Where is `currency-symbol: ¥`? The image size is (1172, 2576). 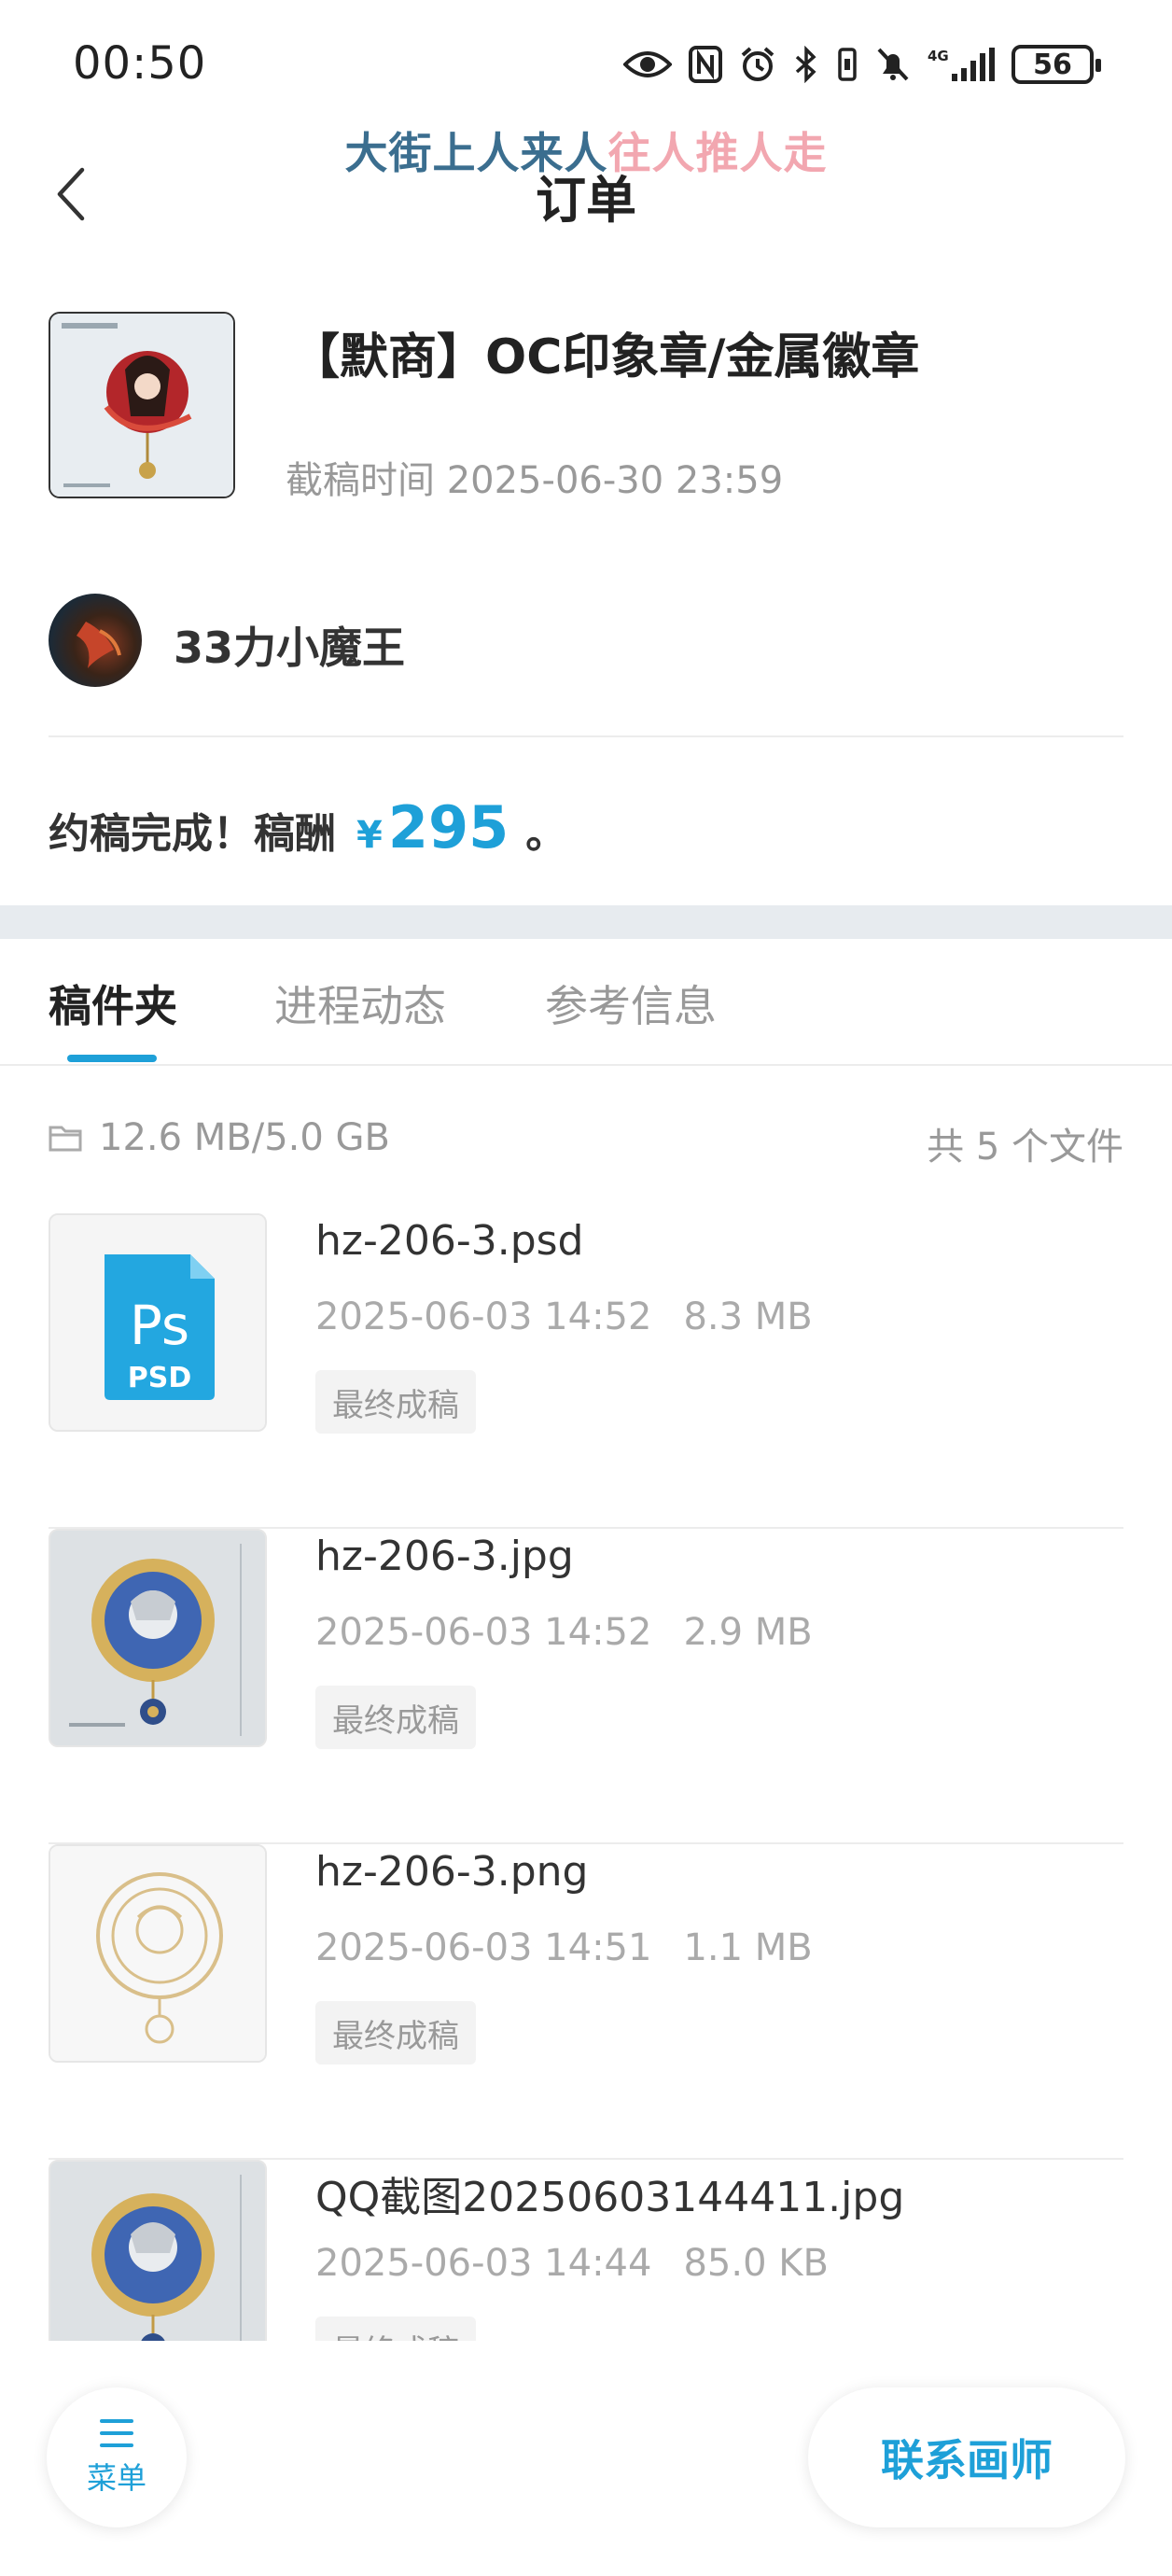 currency-symbol: ¥ is located at coordinates (369, 835).